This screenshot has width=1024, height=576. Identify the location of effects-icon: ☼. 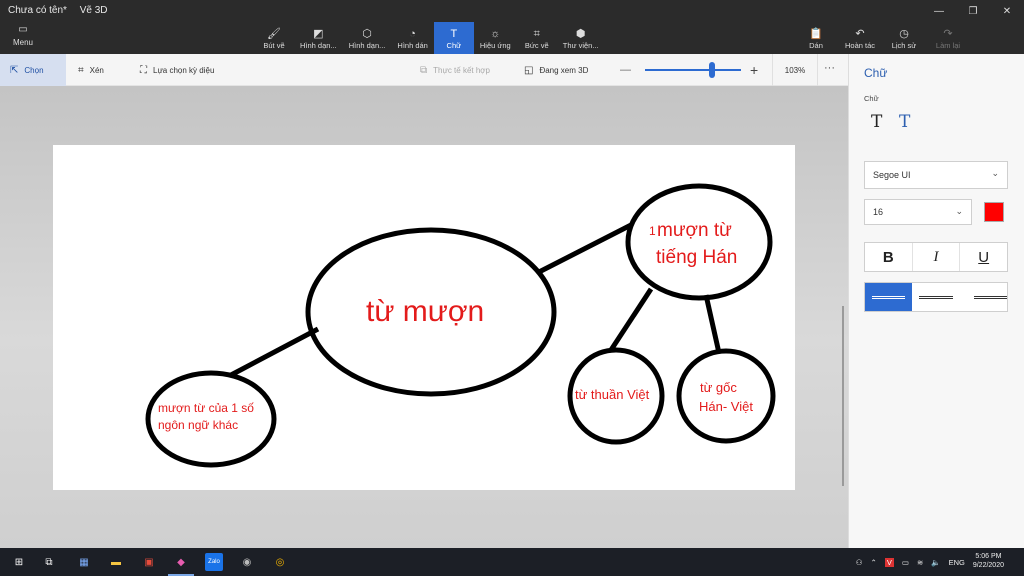
(495, 33).